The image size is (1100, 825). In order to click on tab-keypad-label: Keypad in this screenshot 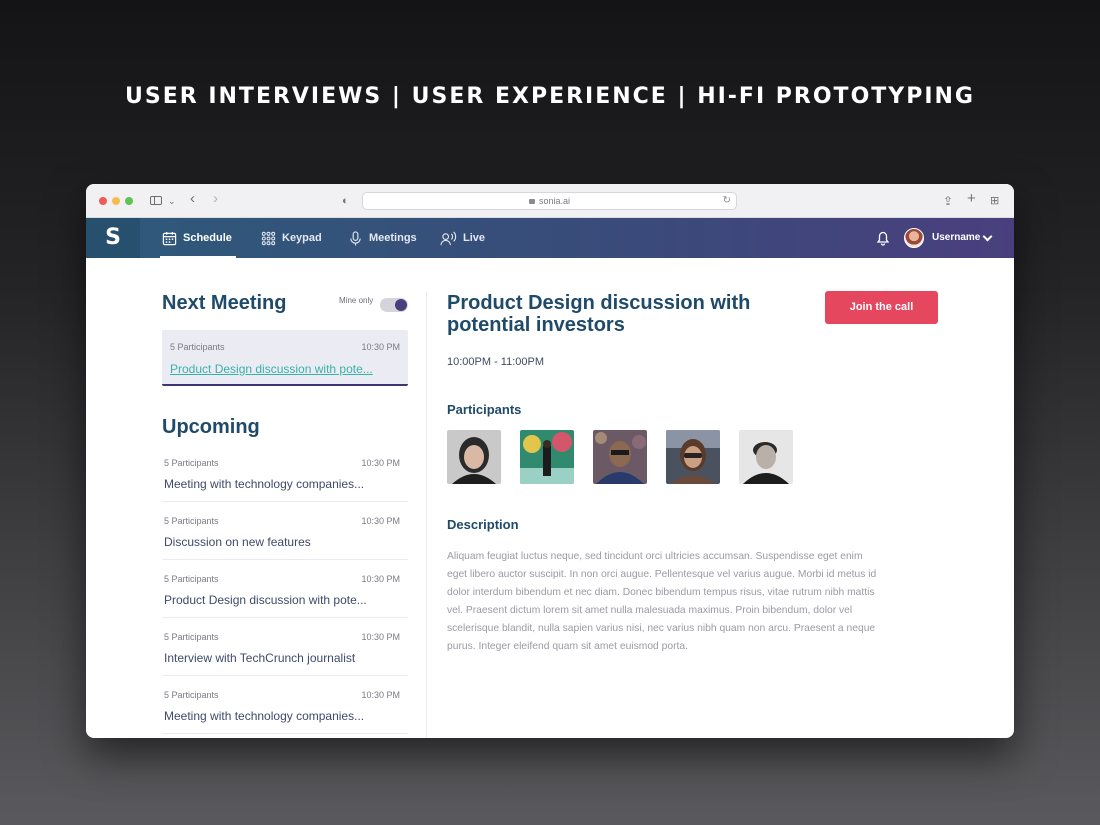, I will do `click(302, 238)`.